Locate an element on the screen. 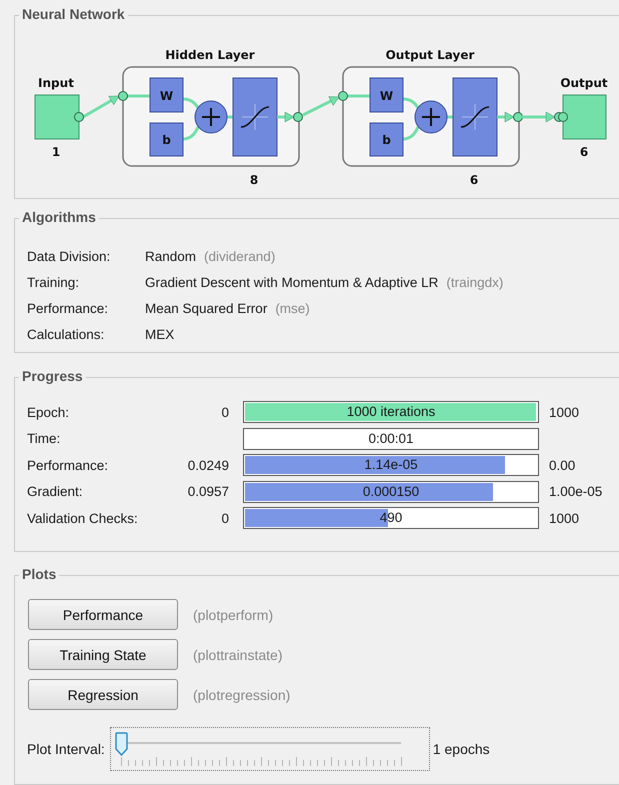 The image size is (619, 785). output-size: 6 is located at coordinates (584, 152).